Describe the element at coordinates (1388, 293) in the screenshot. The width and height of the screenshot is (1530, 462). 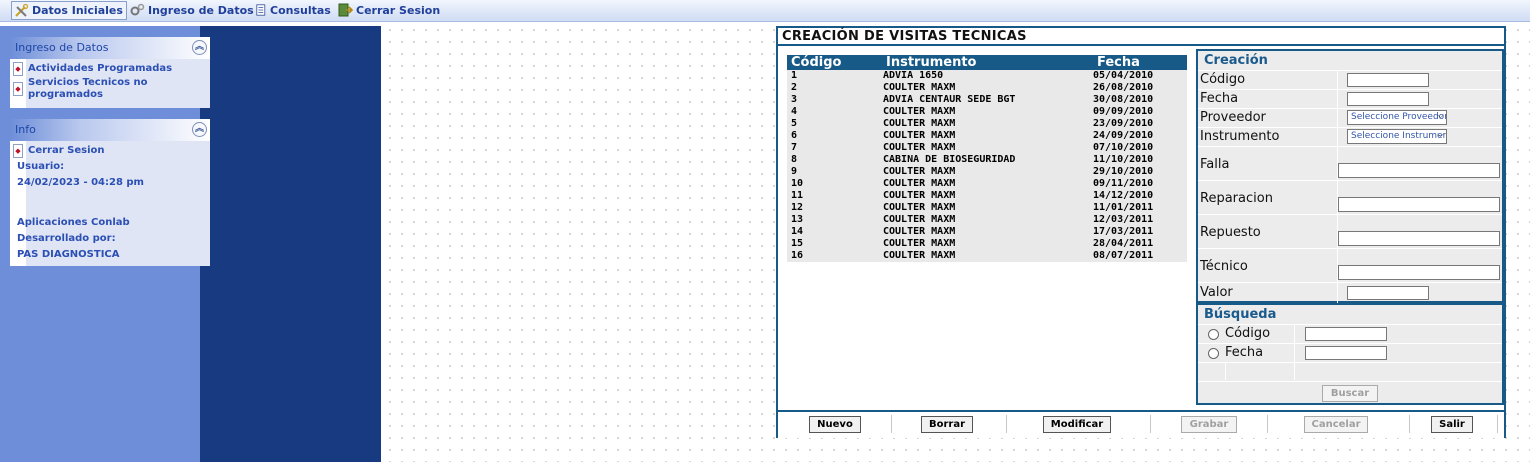
I see `valor-field` at that location.